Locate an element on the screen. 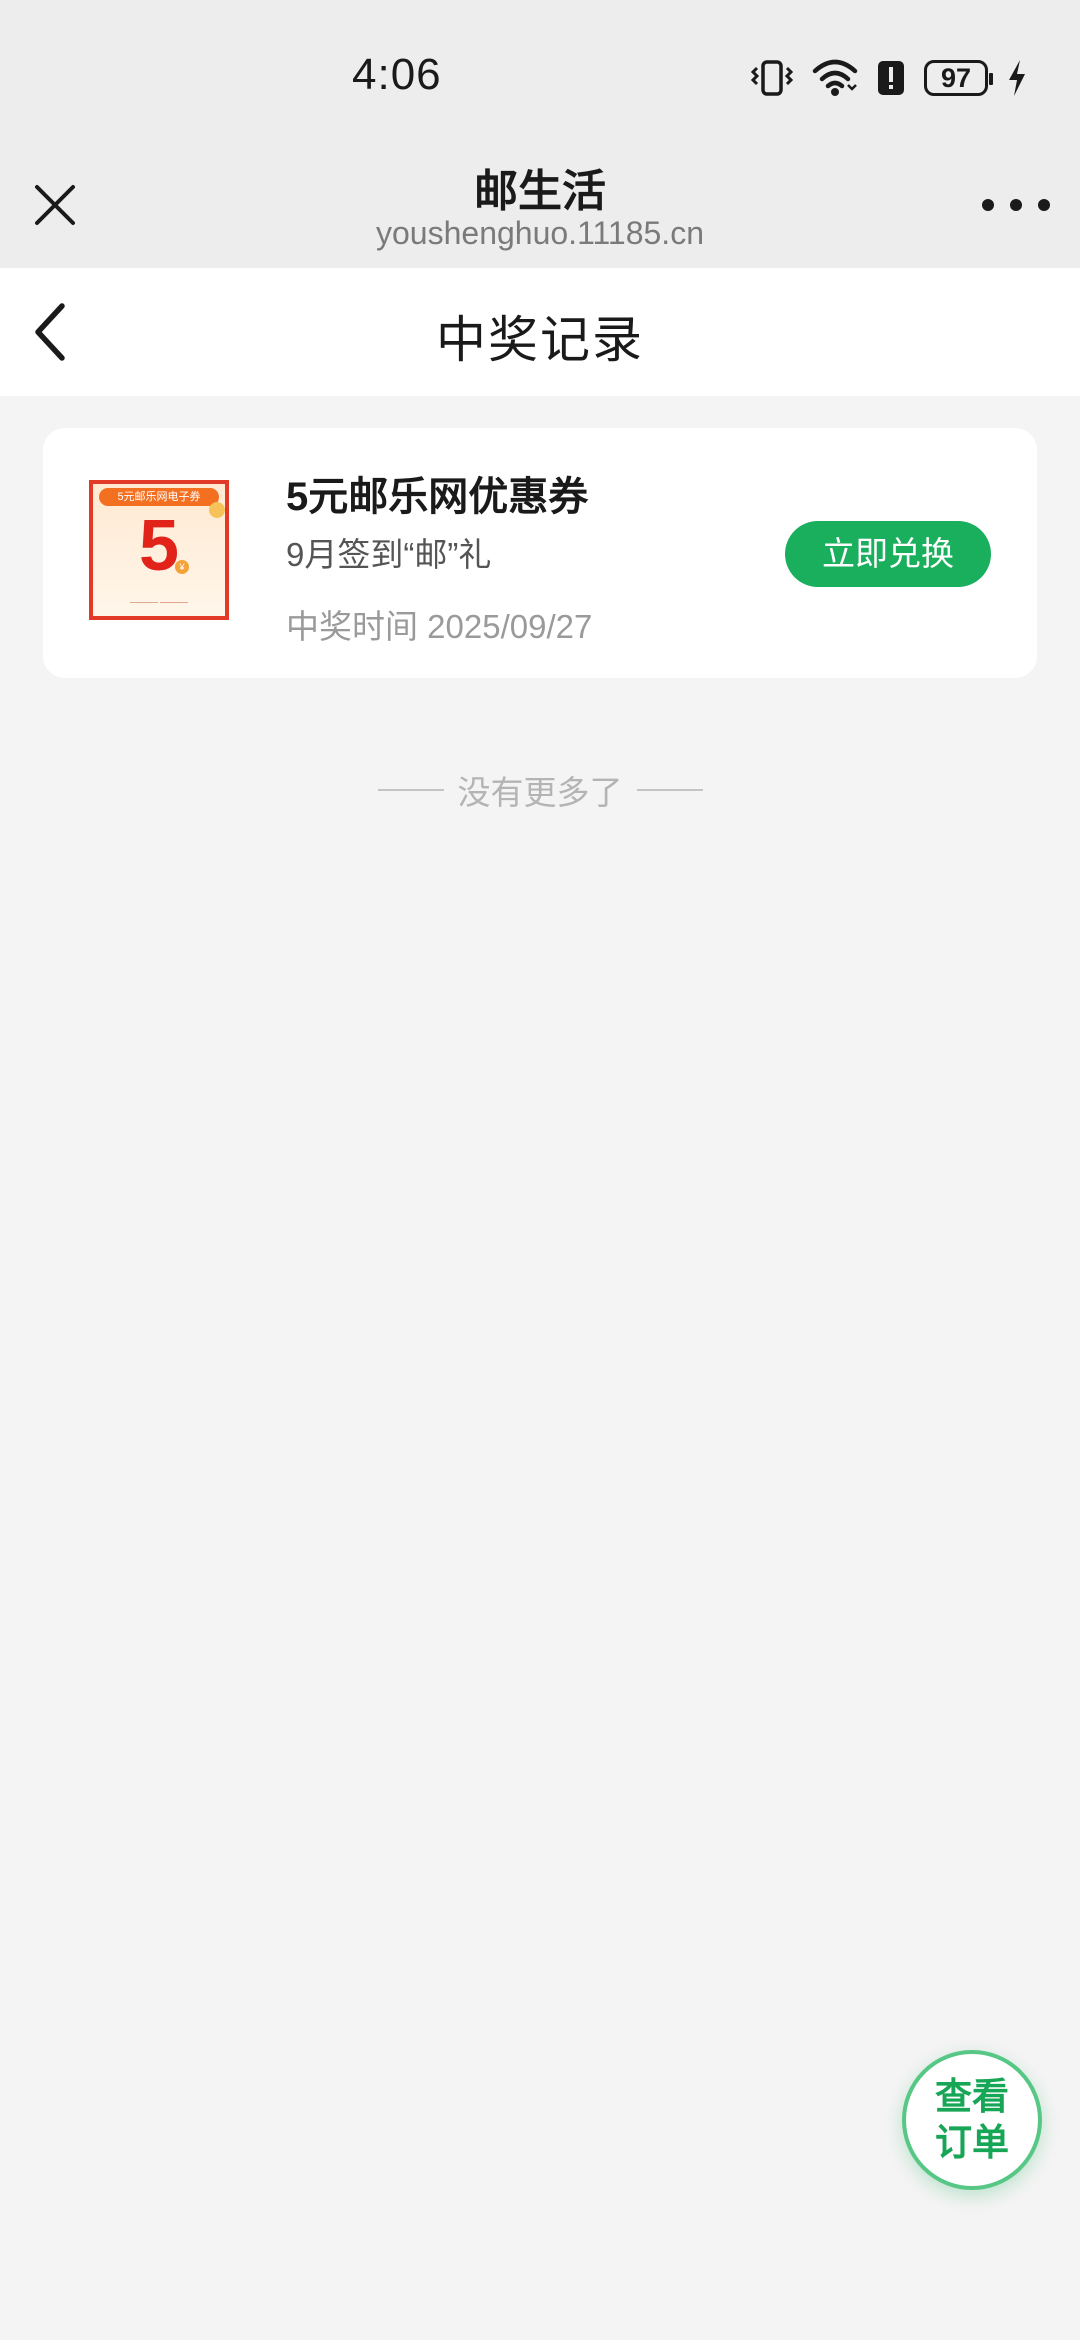  coupon-decoration-icon is located at coordinates (217, 510).